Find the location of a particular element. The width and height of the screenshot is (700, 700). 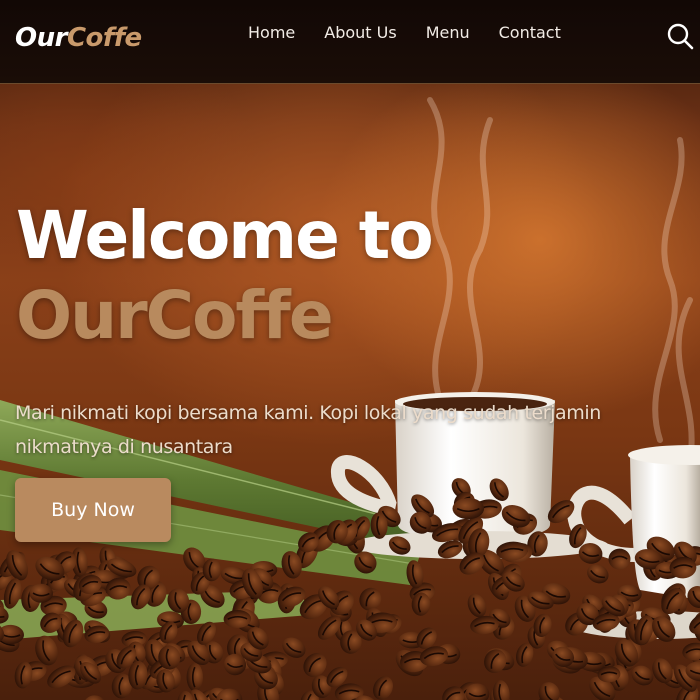

nav-link-about-us: About Us is located at coordinates (360, 33).